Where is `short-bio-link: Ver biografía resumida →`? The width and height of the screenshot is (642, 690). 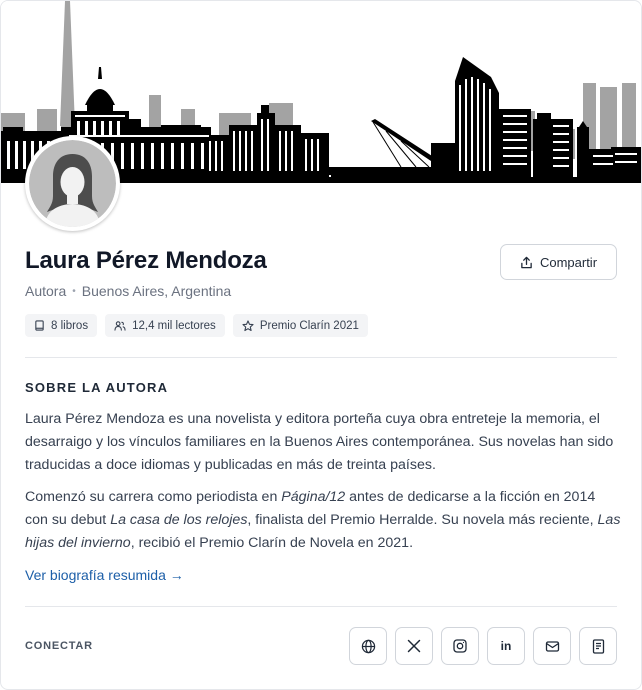
short-bio-link: Ver biografía resumida → is located at coordinates (104, 575).